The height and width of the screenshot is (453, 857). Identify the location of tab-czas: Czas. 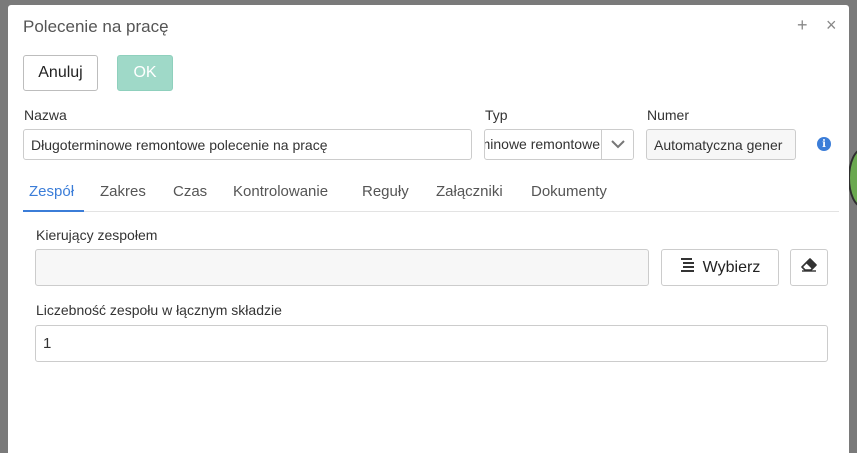
(190, 191).